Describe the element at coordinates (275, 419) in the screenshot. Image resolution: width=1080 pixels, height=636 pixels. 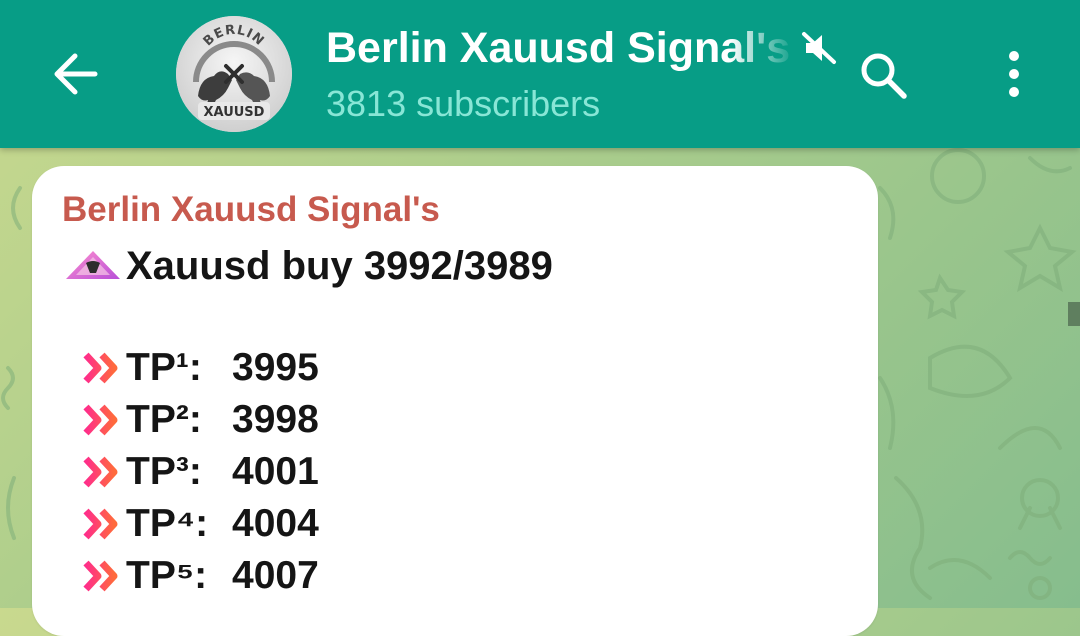
I see `tp-value: 3998` at that location.